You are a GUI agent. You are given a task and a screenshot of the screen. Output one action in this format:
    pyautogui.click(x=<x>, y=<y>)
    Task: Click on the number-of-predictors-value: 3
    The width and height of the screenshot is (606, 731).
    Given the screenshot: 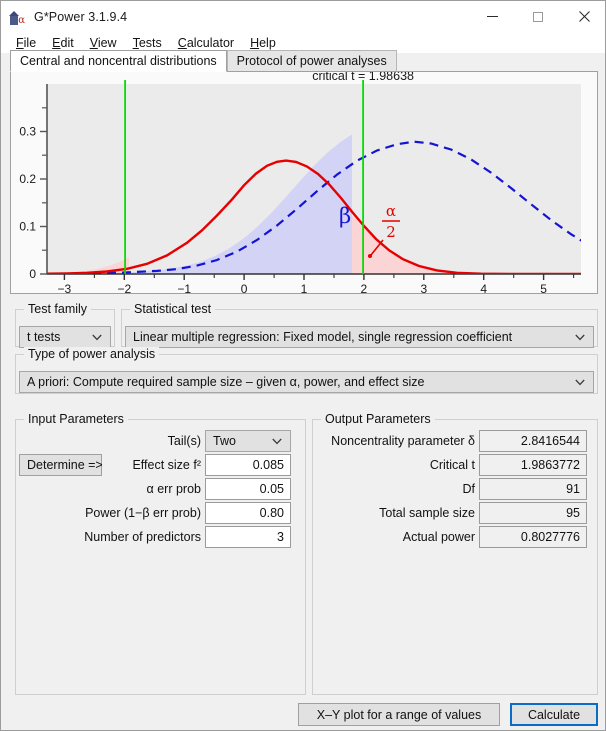 What is the action you would take?
    pyautogui.click(x=280, y=537)
    